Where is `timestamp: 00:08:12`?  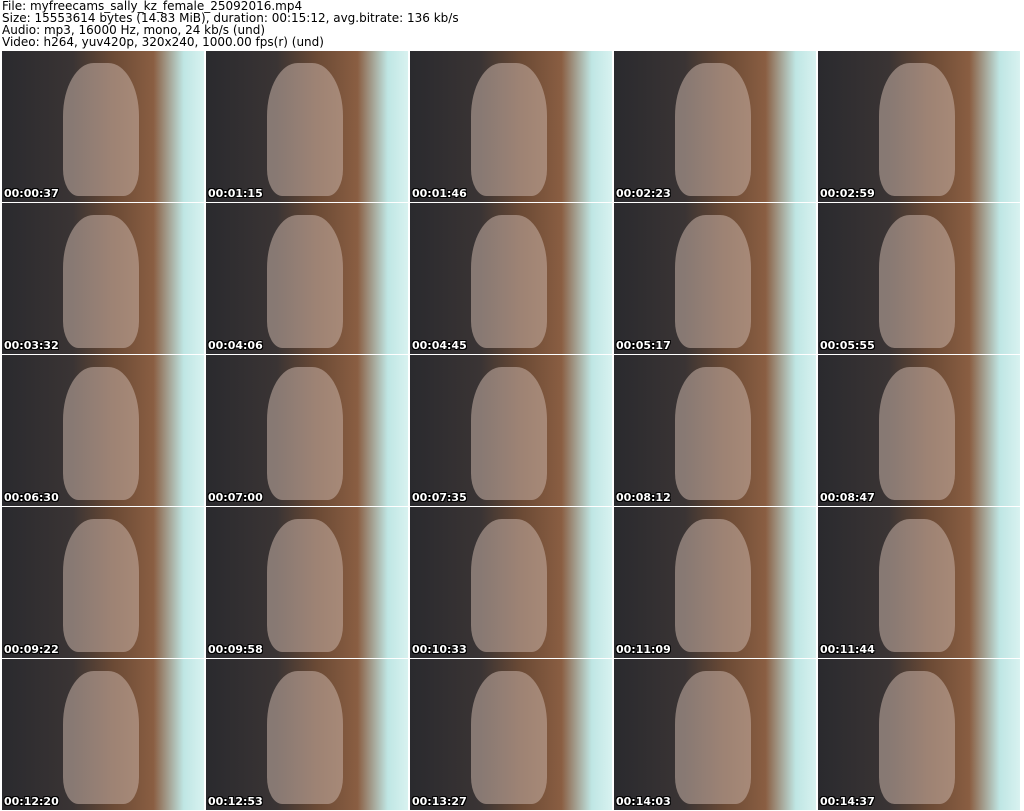 timestamp: 00:08:12 is located at coordinates (643, 497).